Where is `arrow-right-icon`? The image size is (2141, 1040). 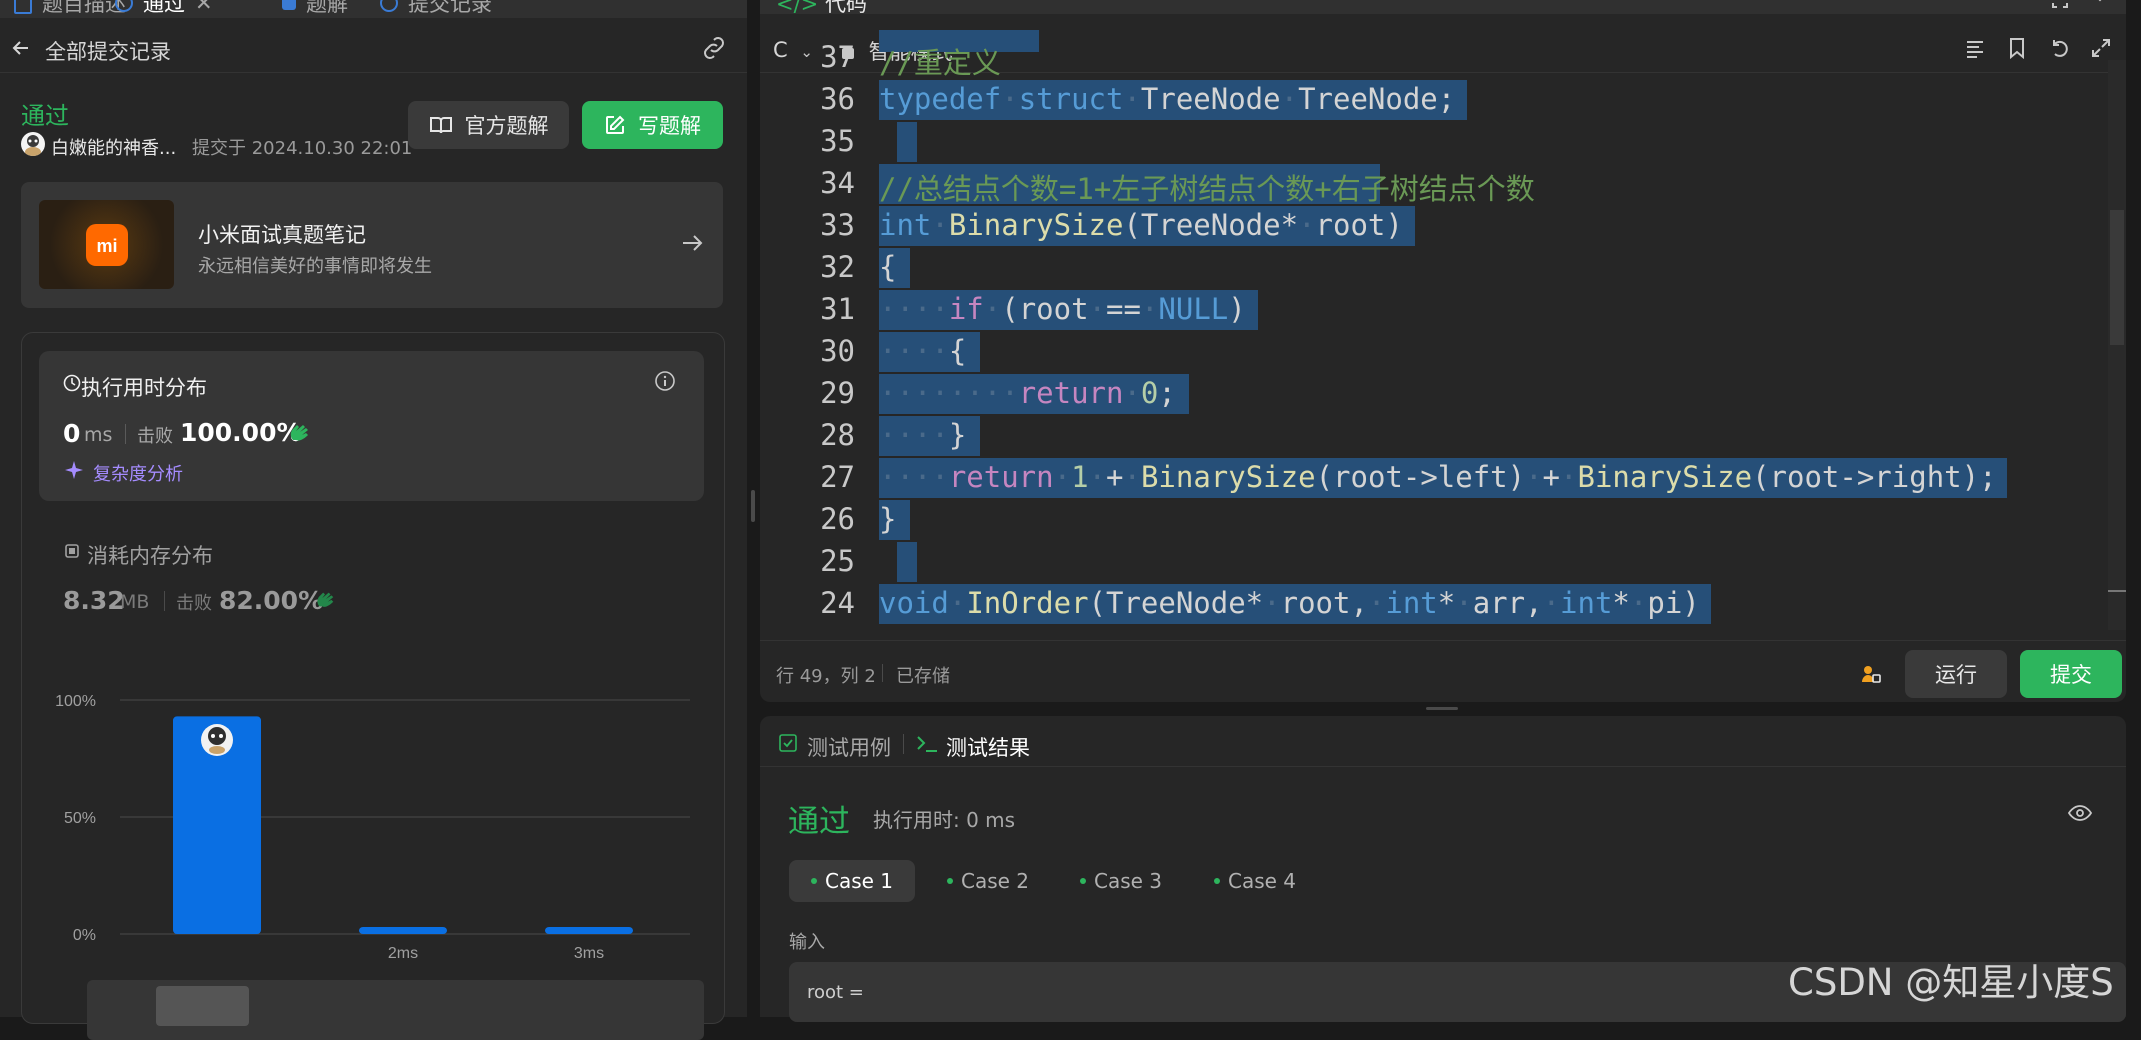 arrow-right-icon is located at coordinates (692, 243).